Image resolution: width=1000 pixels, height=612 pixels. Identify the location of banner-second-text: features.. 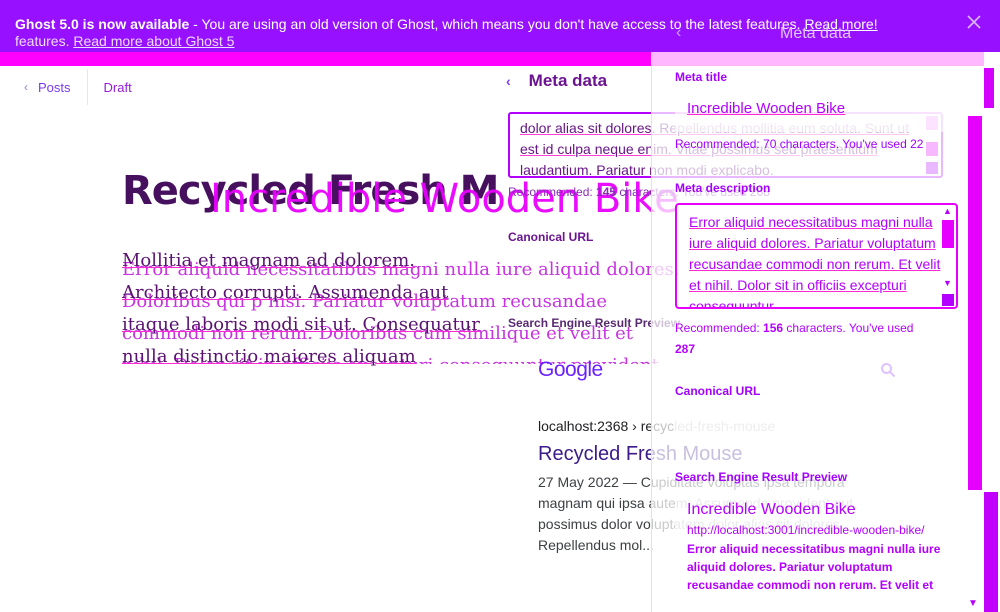
(42, 41).